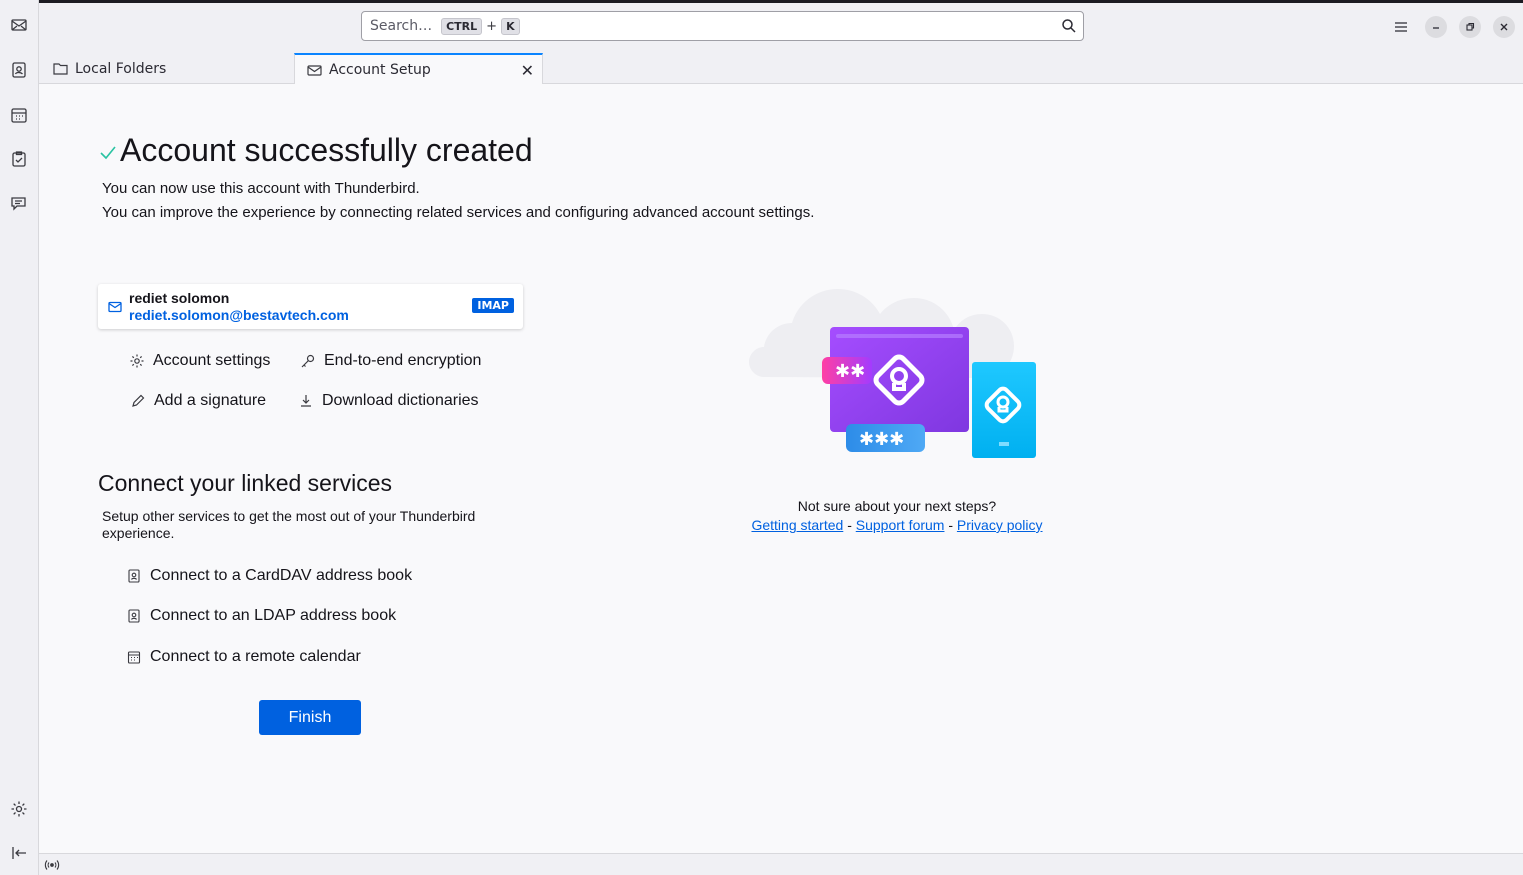 The width and height of the screenshot is (1523, 875). I want to click on connect-ldap-button: Connect to an LDAP address book, so click(261, 616).